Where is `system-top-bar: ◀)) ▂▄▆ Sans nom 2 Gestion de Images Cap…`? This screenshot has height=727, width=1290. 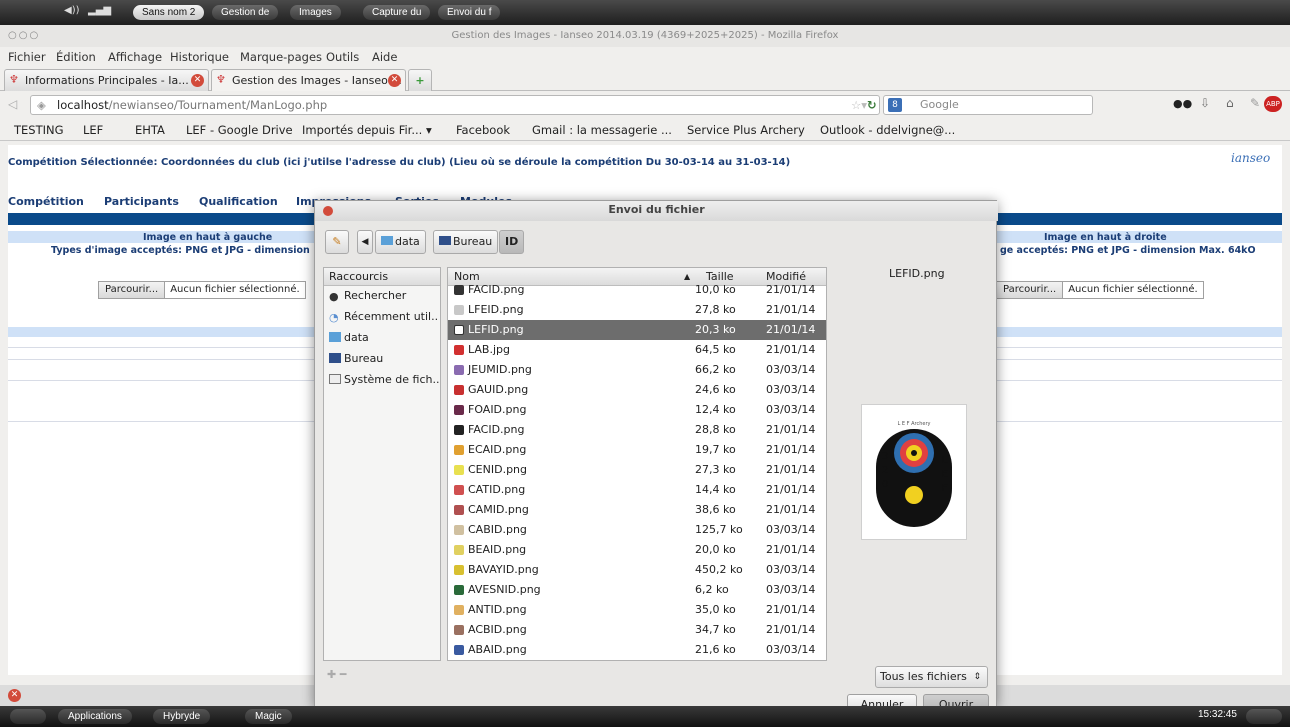
system-top-bar: ◀)) ▂▄▆ Sans nom 2 Gestion de Images Cap… is located at coordinates (645, 12).